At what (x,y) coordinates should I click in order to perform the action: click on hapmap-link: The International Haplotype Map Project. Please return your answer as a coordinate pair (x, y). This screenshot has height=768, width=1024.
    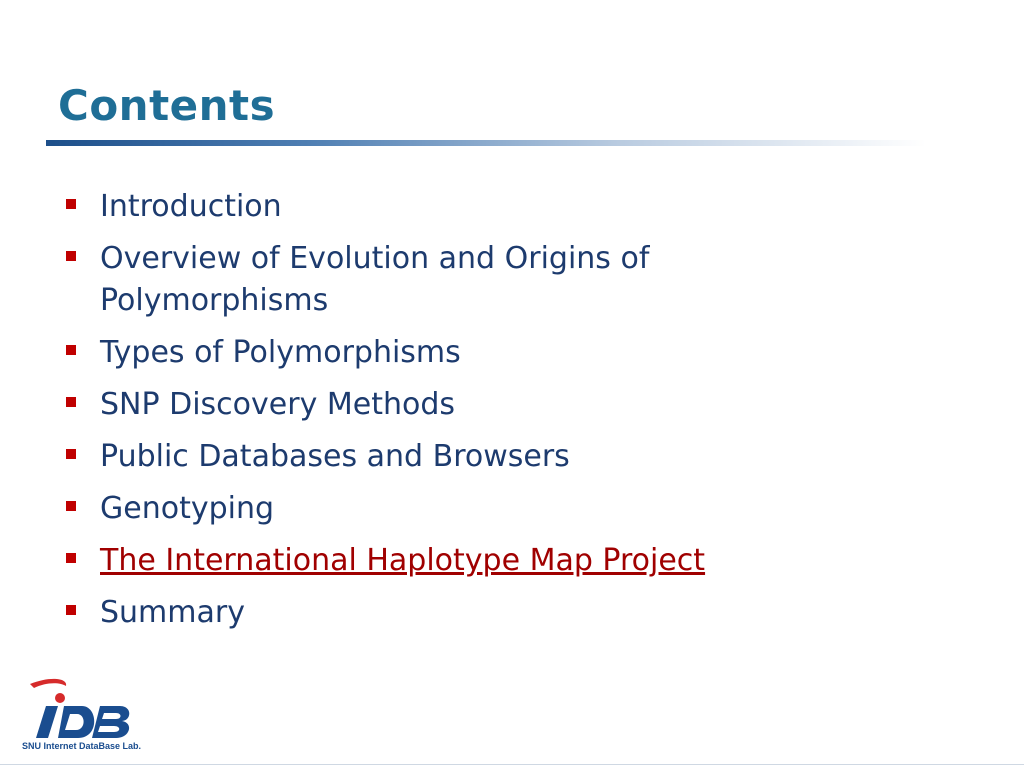
    Looking at the image, I should click on (431, 561).